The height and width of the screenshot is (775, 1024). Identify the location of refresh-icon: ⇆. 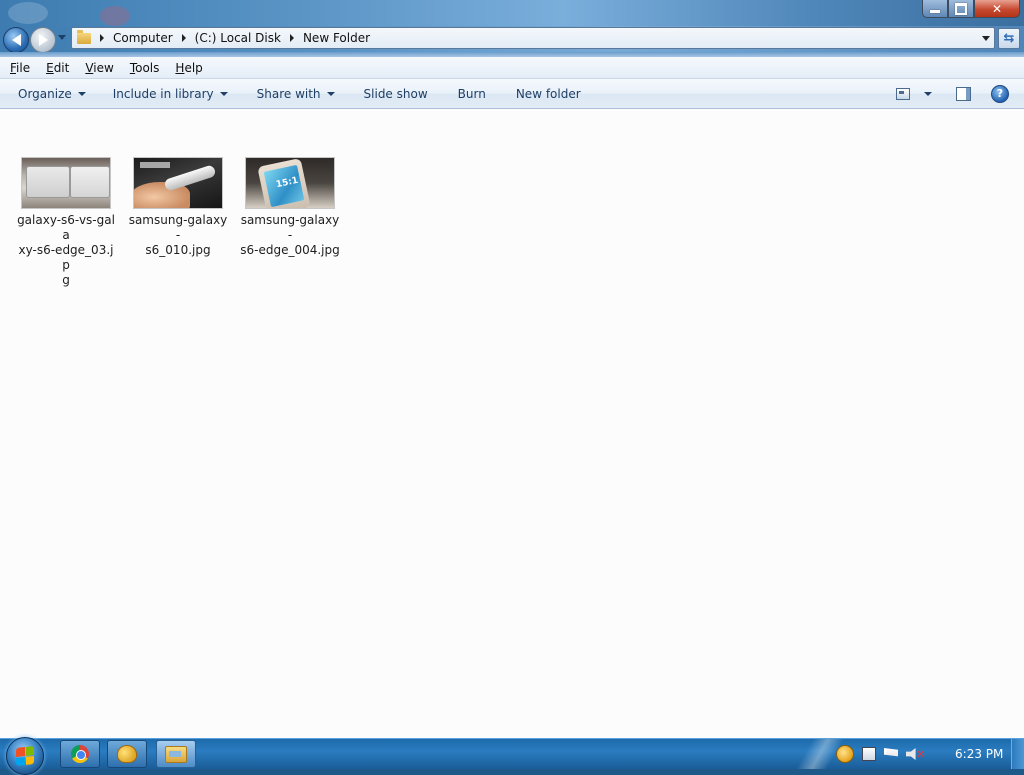
(1009, 38).